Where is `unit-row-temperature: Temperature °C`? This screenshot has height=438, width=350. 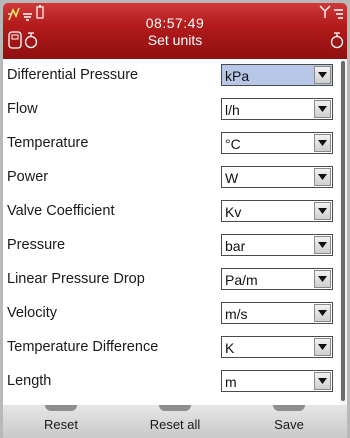
unit-row-temperature: Temperature °C is located at coordinates (171, 144).